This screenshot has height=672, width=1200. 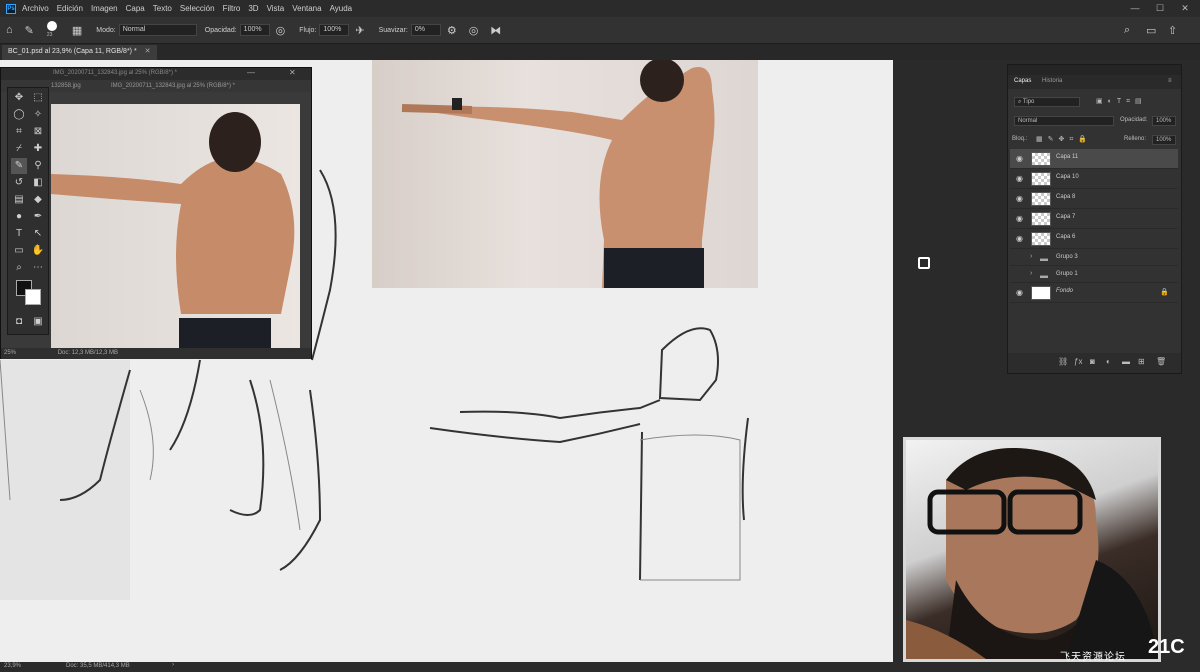 What do you see at coordinates (1094, 293) in the screenshot?
I see `layer-row-fondo: ◉ Fondo 🔒` at bounding box center [1094, 293].